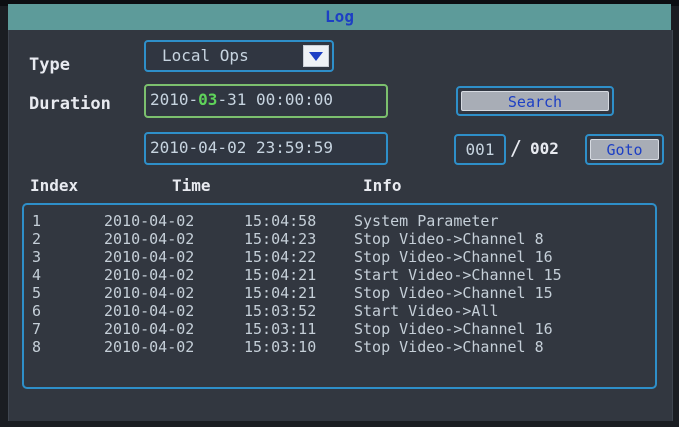  What do you see at coordinates (280, 239) in the screenshot?
I see `row-time: 15:04:23` at bounding box center [280, 239].